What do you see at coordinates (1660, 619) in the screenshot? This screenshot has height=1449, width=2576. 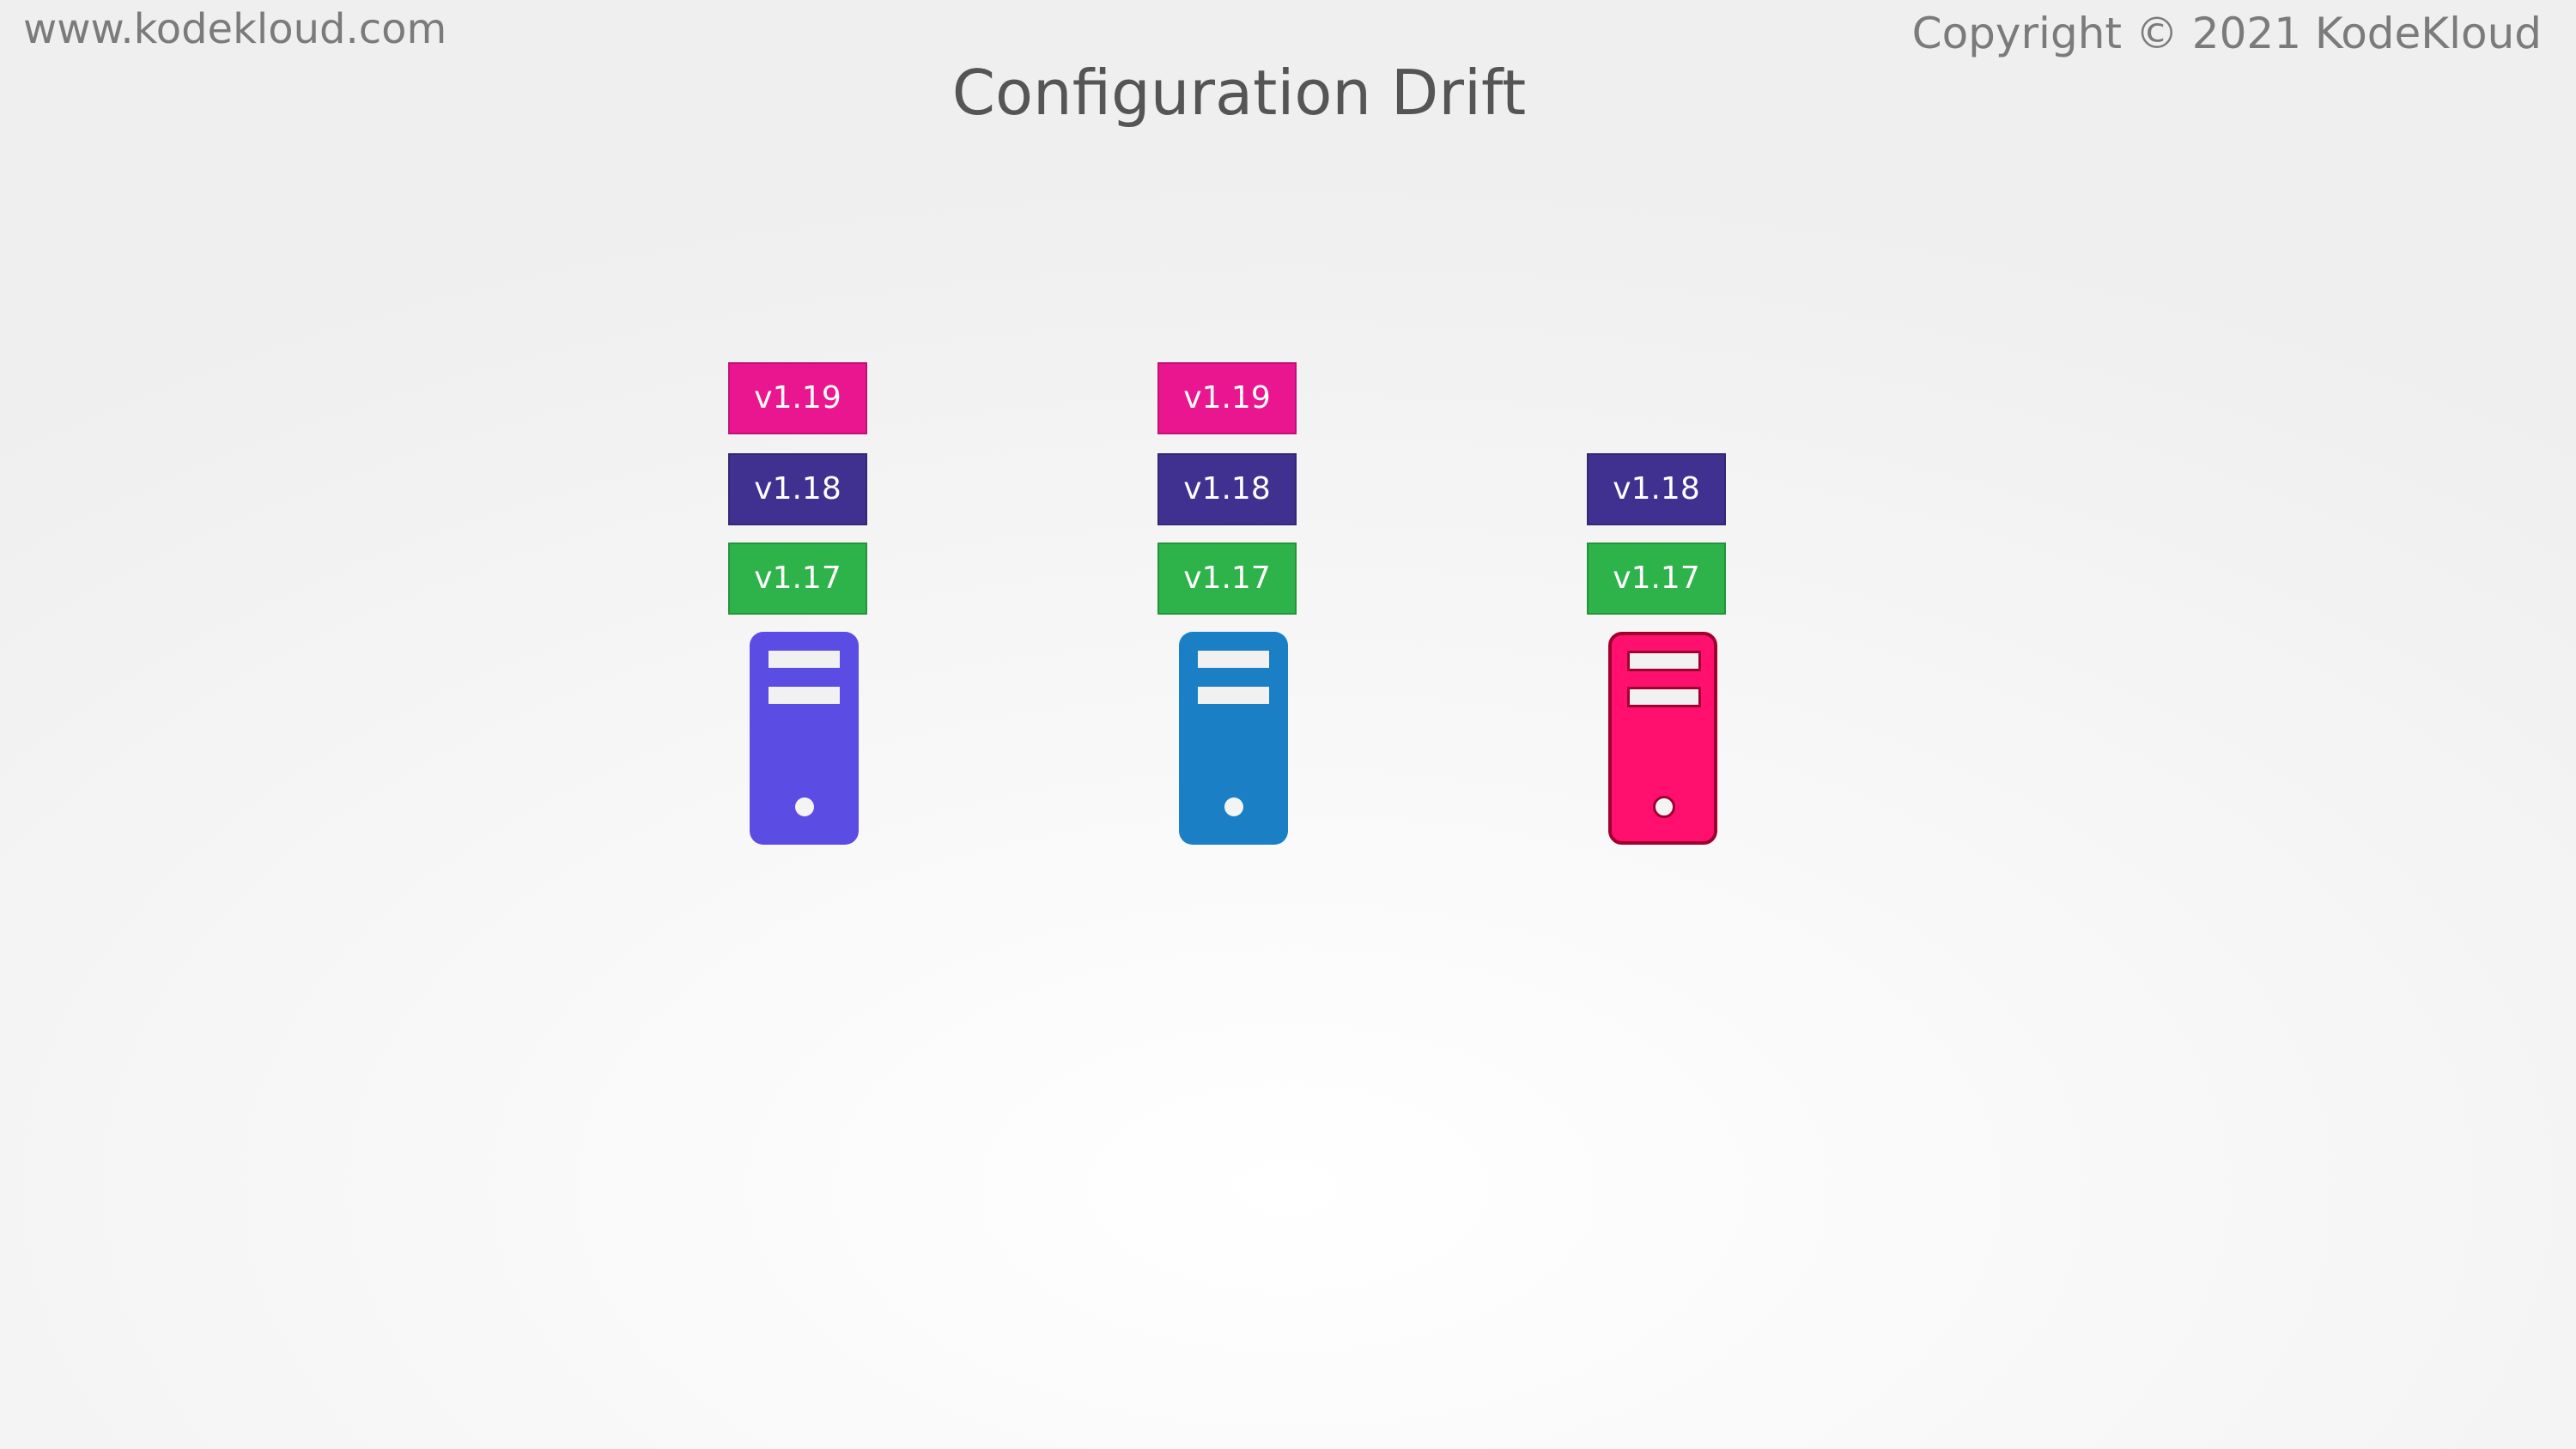 I see `server-group-3: v1.18 v1.17` at bounding box center [1660, 619].